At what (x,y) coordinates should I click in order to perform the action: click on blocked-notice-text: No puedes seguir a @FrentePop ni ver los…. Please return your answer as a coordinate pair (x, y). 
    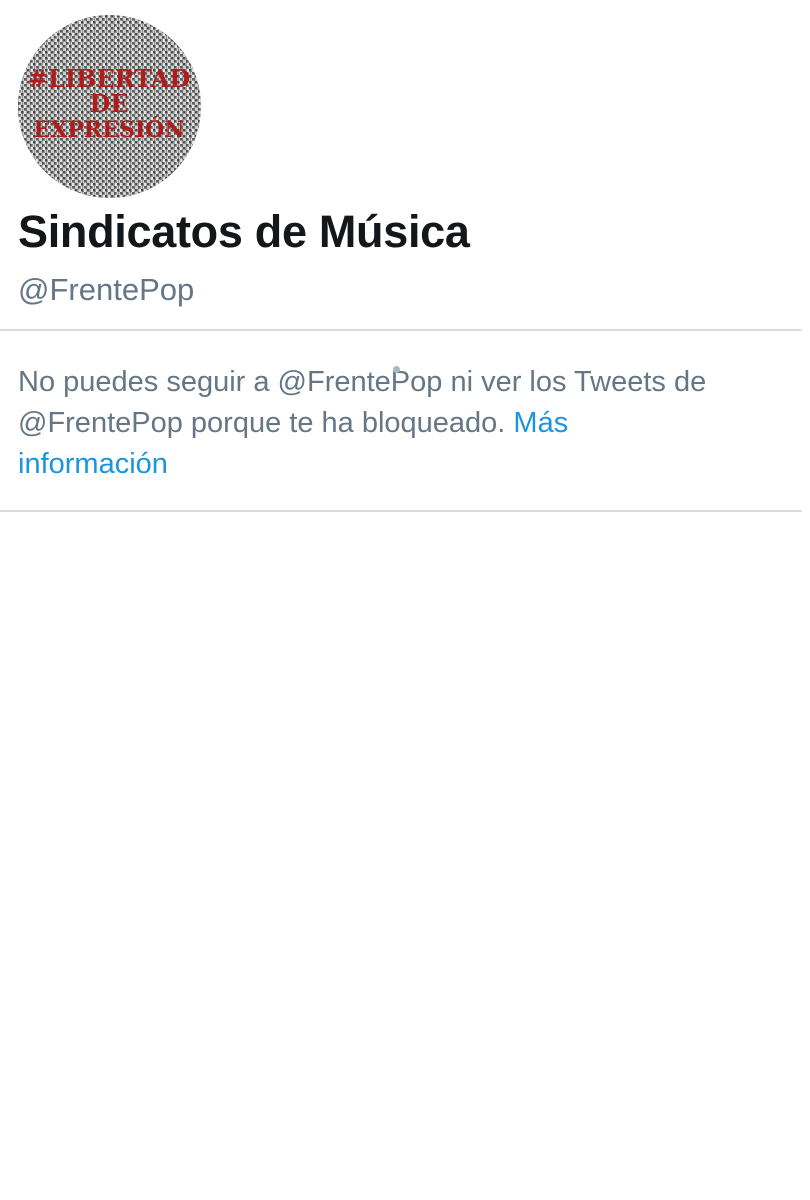
    Looking at the image, I should click on (362, 402).